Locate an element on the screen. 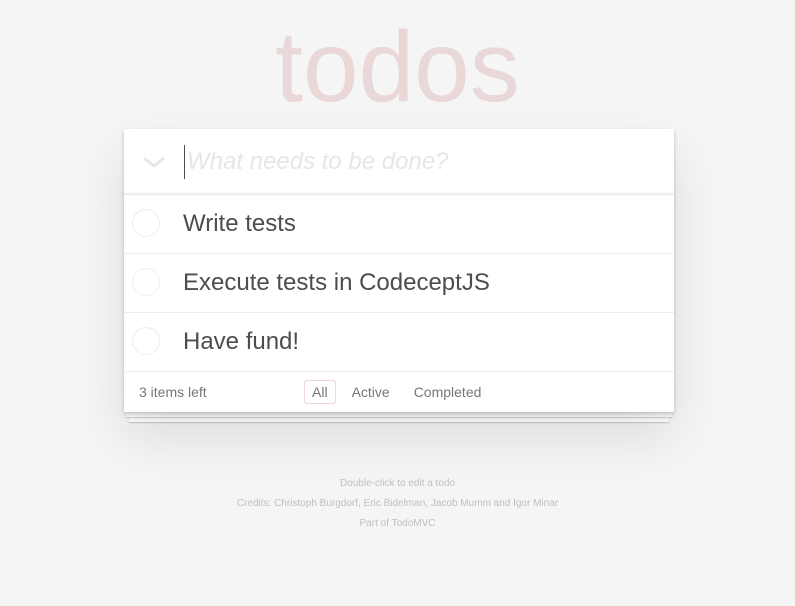 This screenshot has height=606, width=795. edit-hint: Double-click to edit a todo is located at coordinates (397, 483).